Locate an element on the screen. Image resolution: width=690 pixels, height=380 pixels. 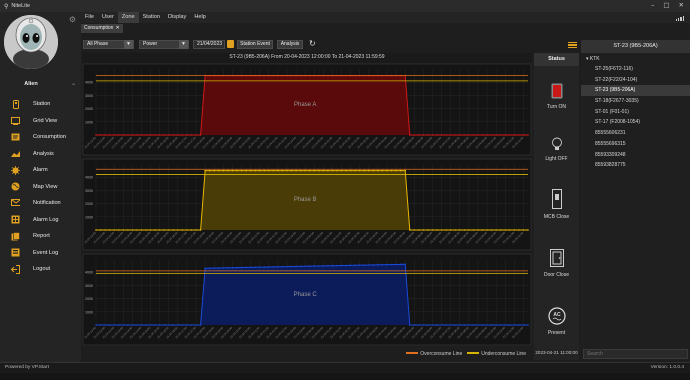
minimize-icon: – is located at coordinates (652, 5).